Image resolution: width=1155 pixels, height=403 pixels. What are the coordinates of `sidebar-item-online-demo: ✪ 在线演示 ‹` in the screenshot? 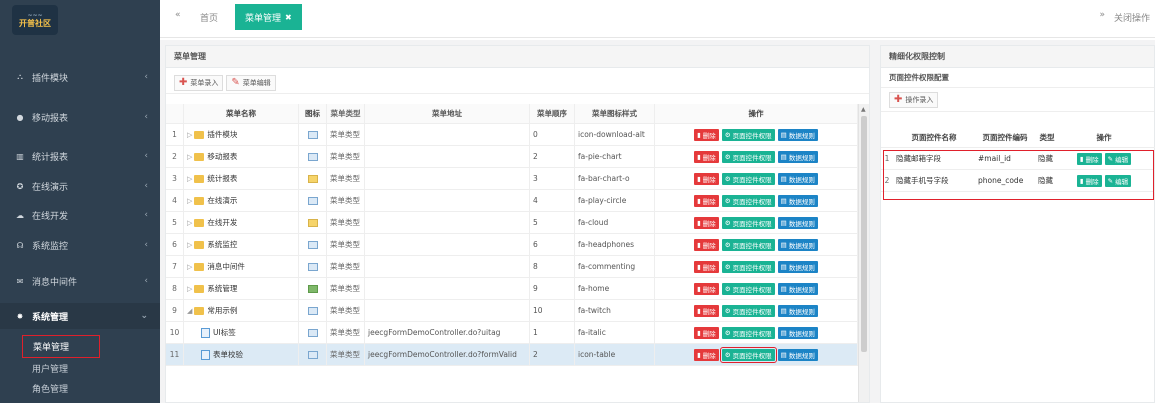 It's located at (80, 186).